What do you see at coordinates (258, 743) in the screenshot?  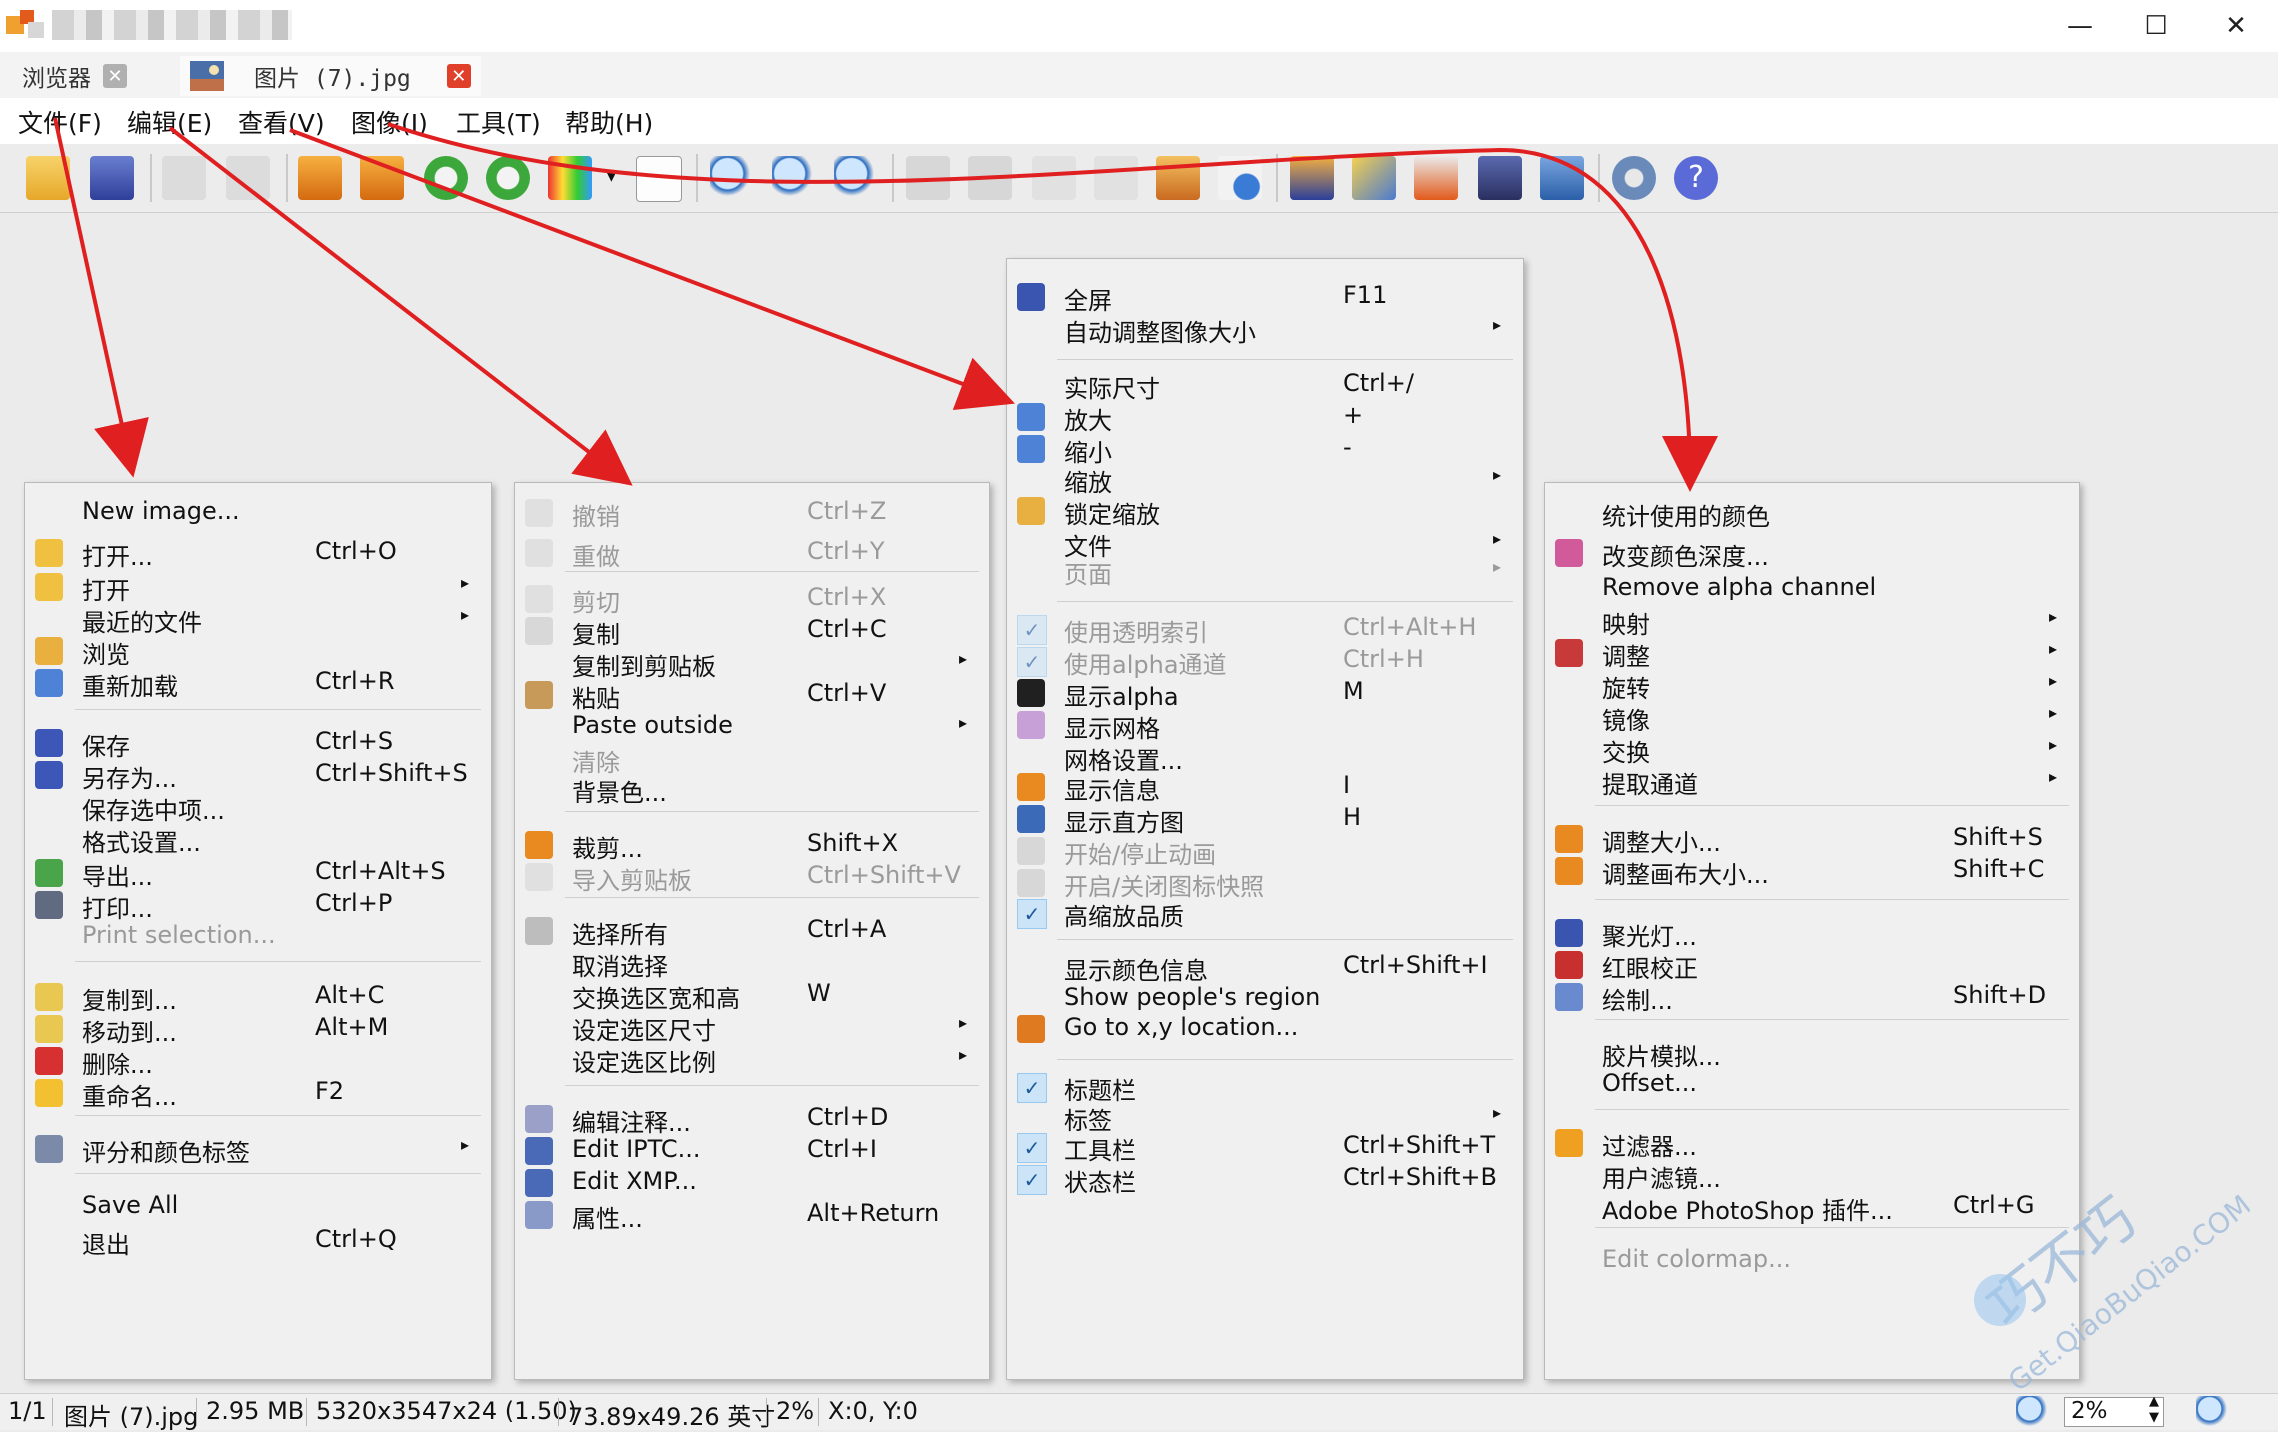 I see `menu-item-save: 保存 Ctrl+S` at bounding box center [258, 743].